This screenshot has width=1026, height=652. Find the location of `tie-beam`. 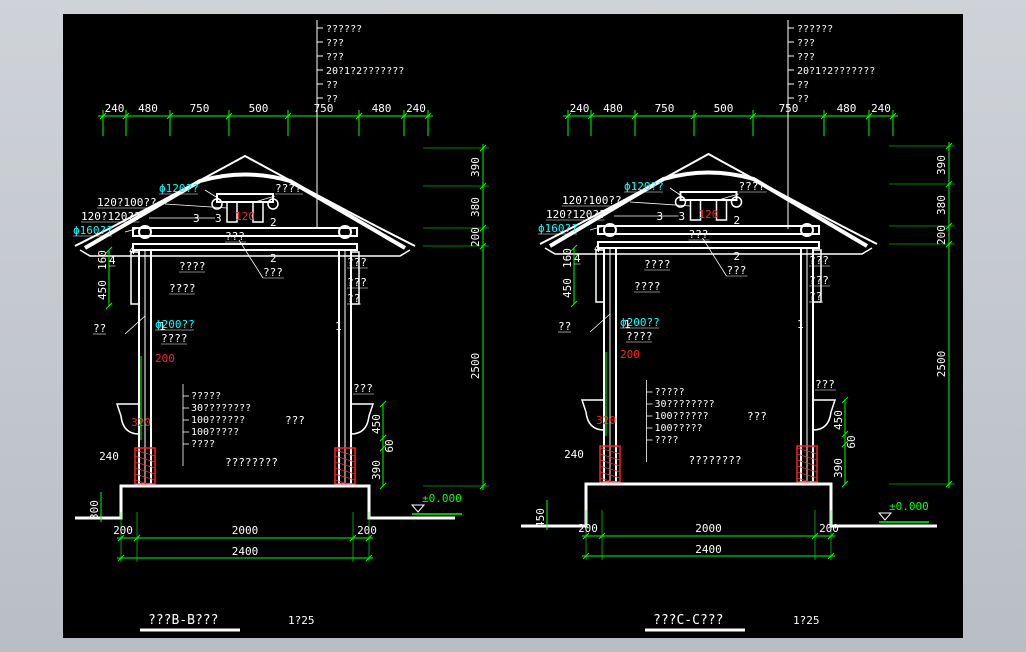

tie-beam is located at coordinates (708, 230).